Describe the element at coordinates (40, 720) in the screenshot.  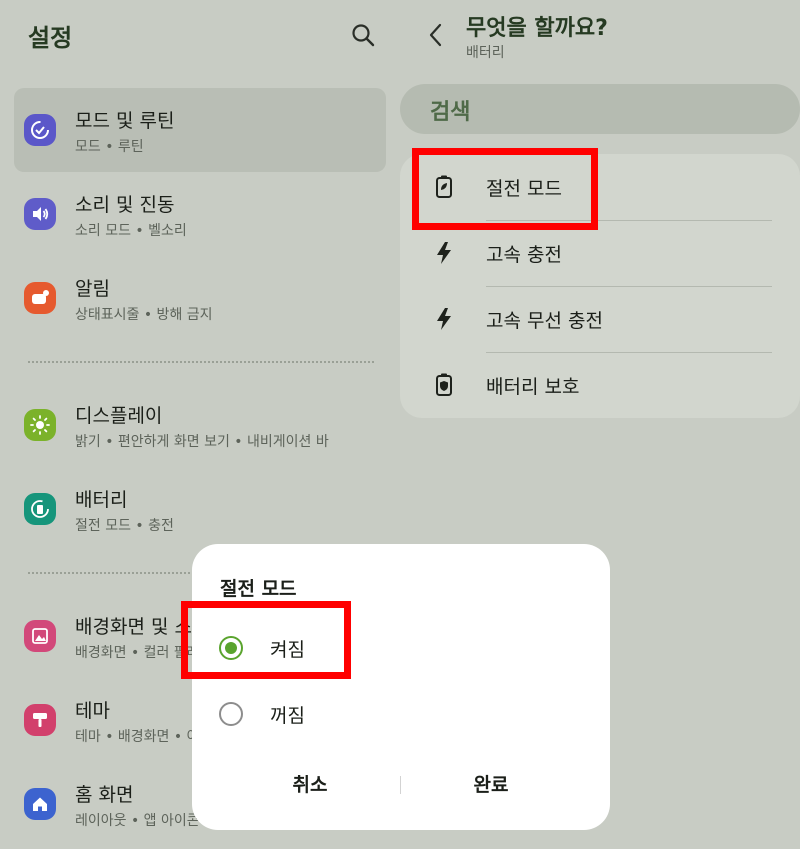
I see `theme-icon` at that location.